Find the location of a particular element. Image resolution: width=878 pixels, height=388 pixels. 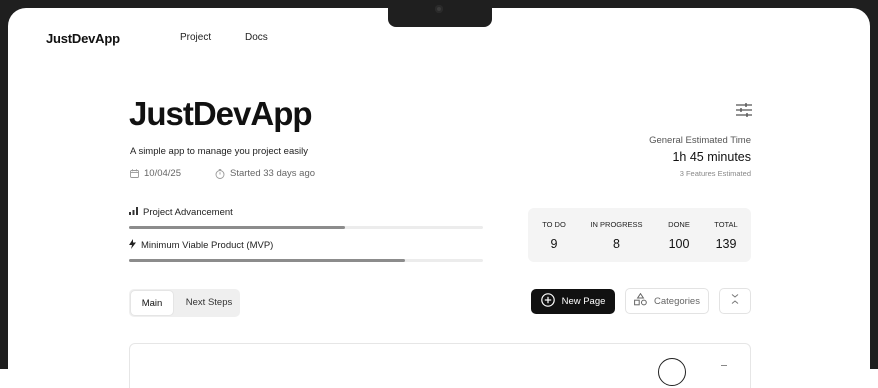

collapse-expand-button is located at coordinates (735, 301).